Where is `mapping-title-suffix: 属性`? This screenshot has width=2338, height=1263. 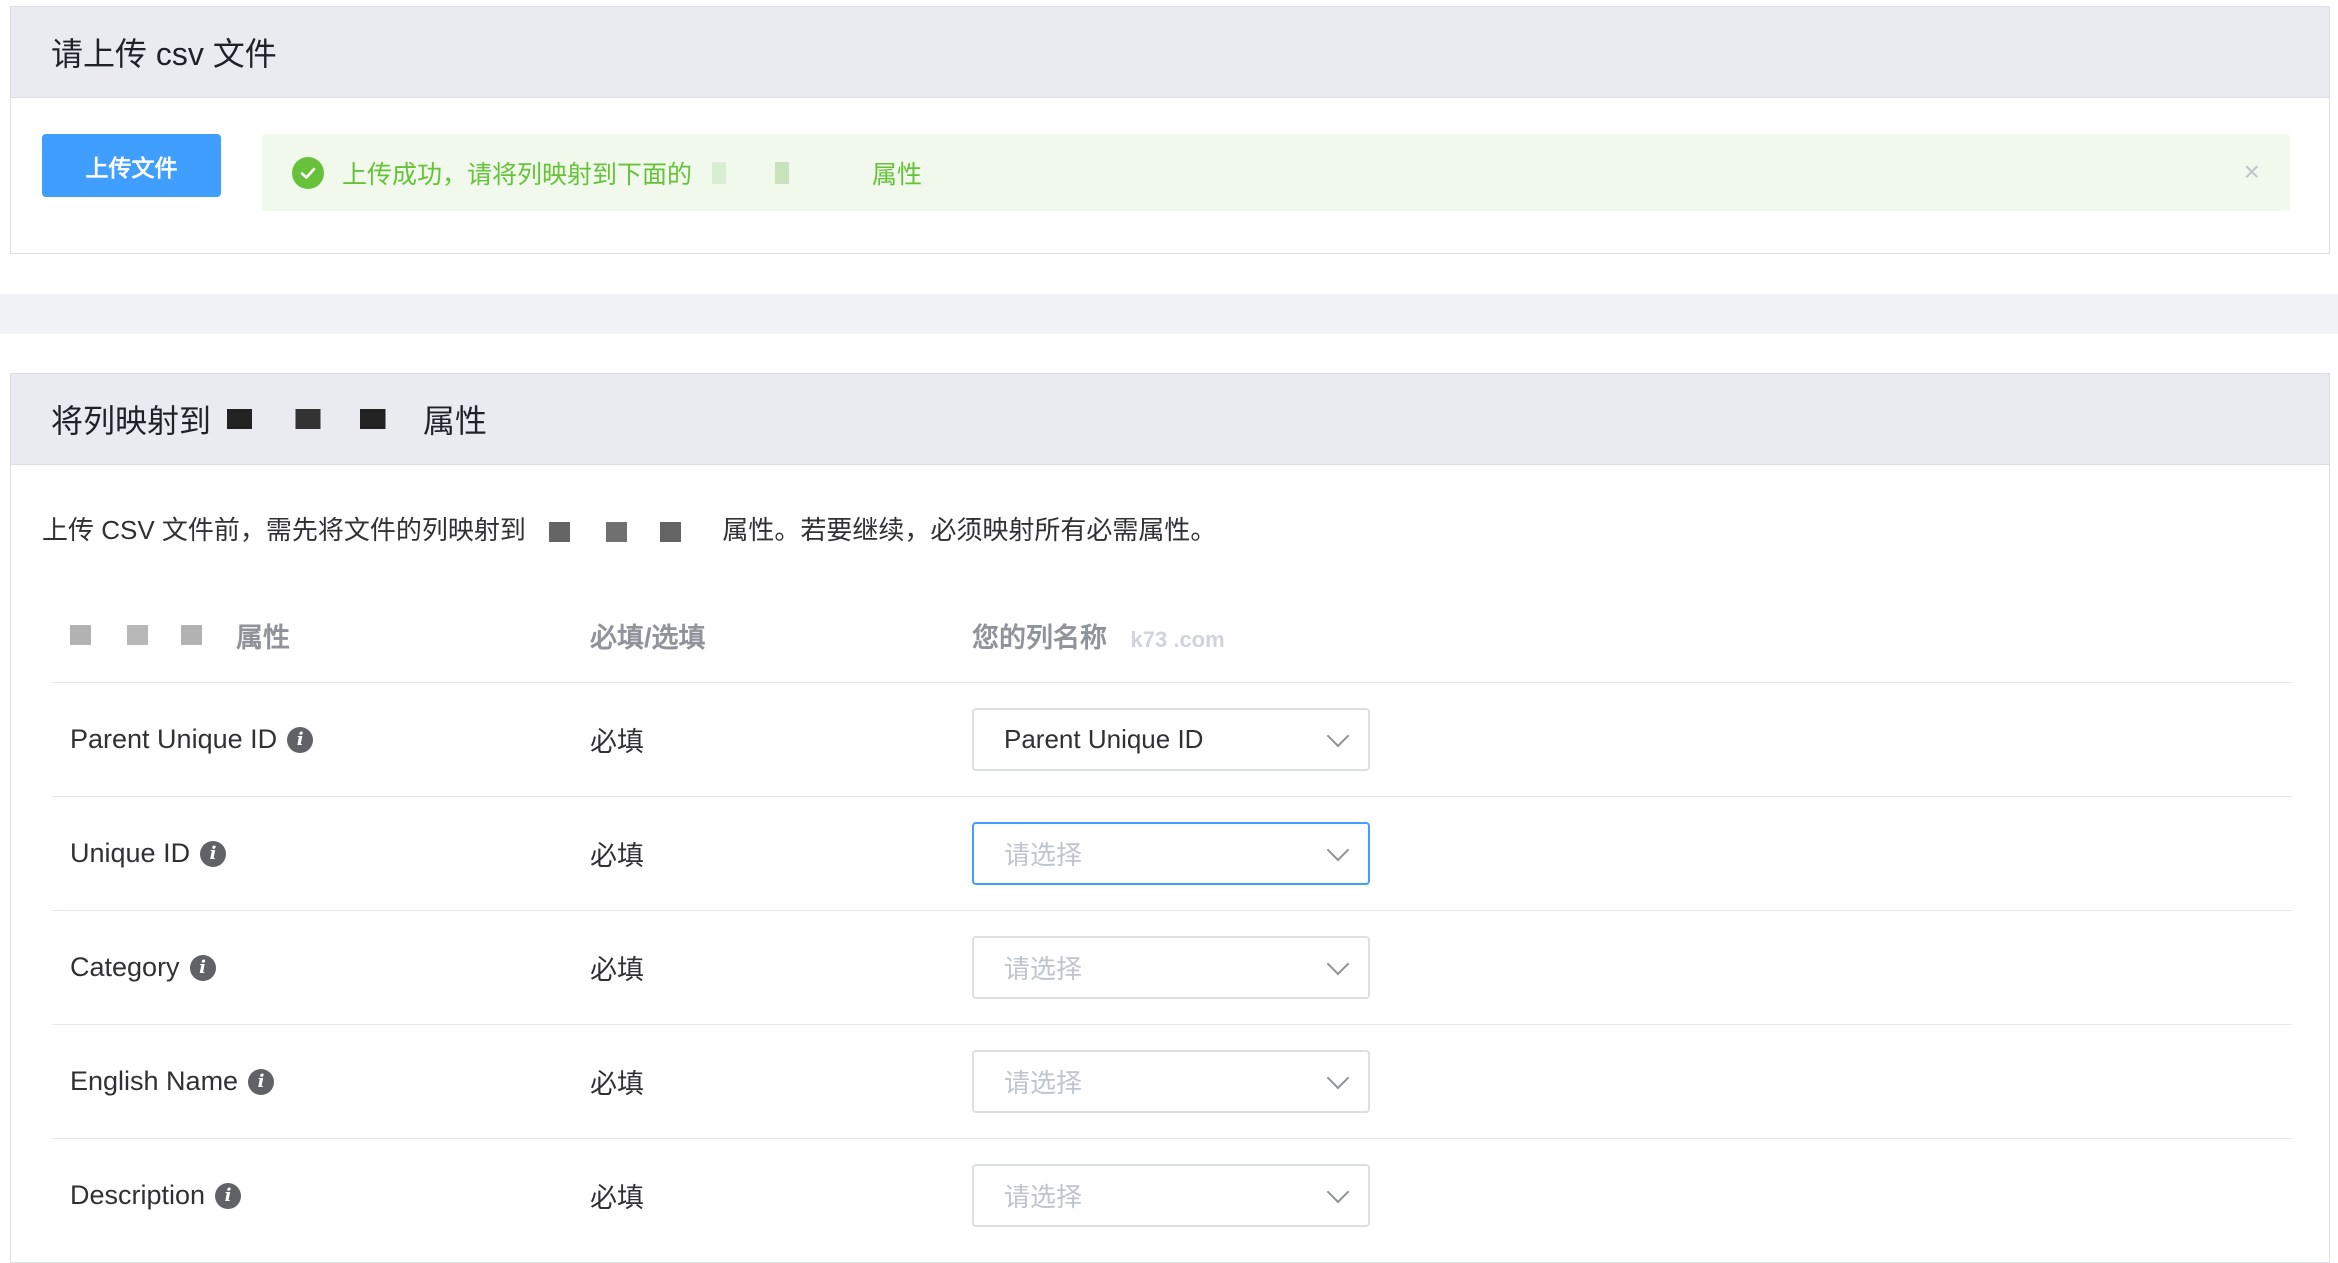
mapping-title-suffix: 属性 is located at coordinates (455, 421).